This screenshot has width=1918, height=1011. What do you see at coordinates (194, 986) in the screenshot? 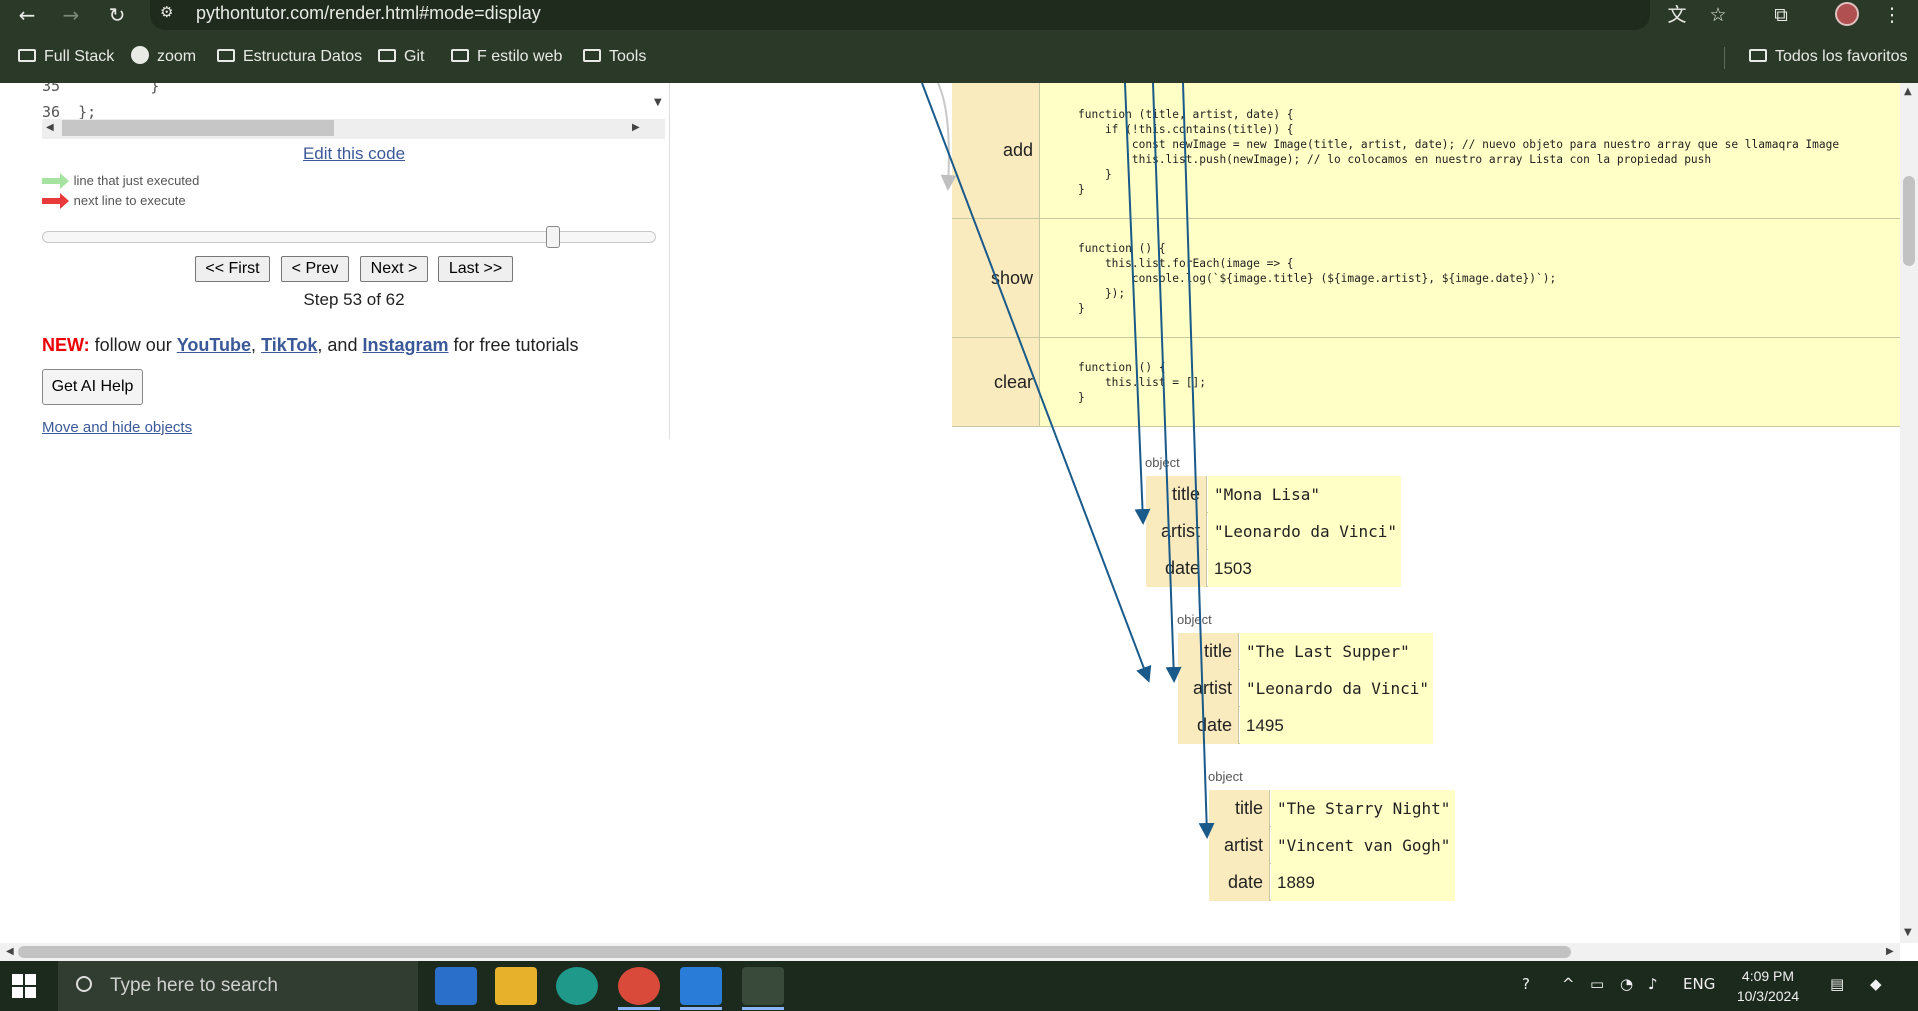
I see `taskbar-search-placeholder: Type here to search` at bounding box center [194, 986].